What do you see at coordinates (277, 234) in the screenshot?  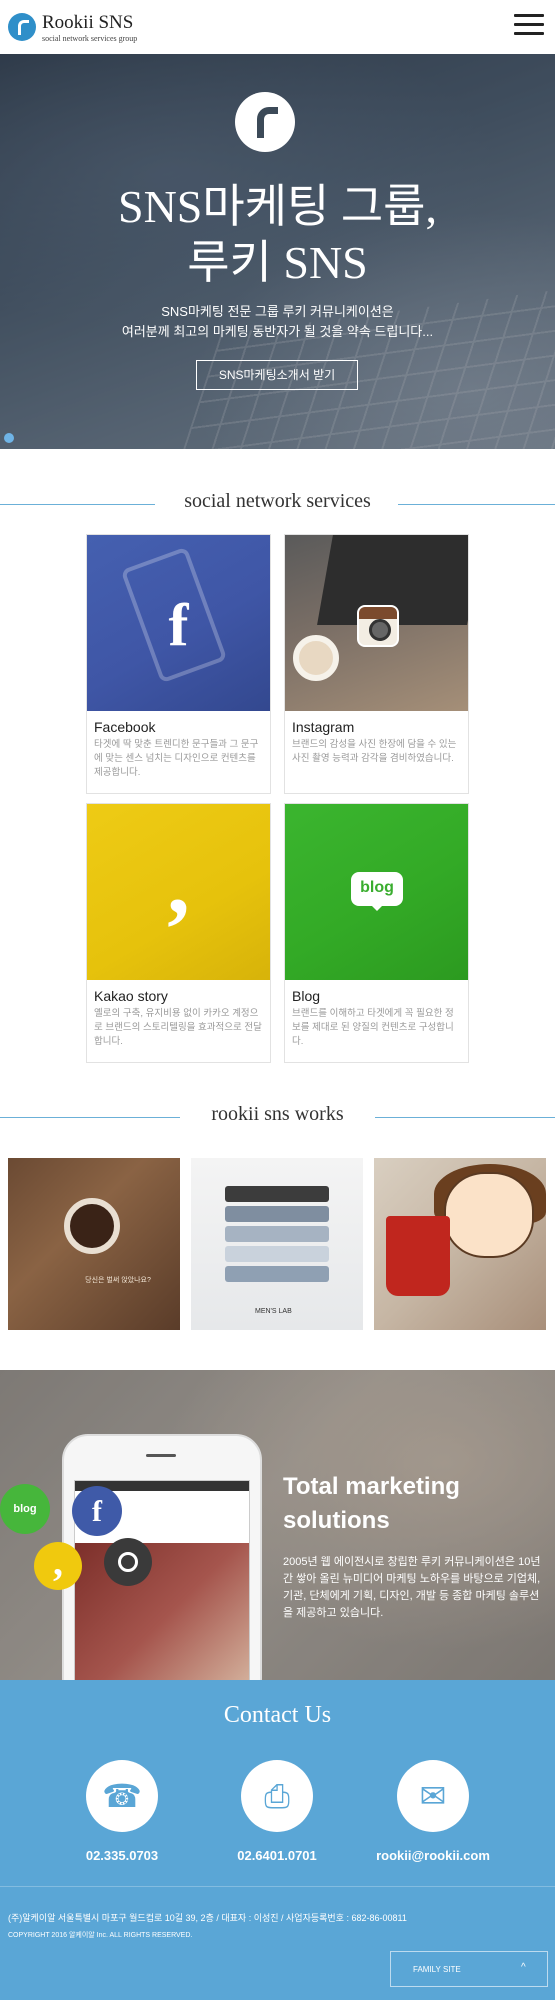 I see `hero-title: SNS마케팅 그룹, 루키 SNS` at bounding box center [277, 234].